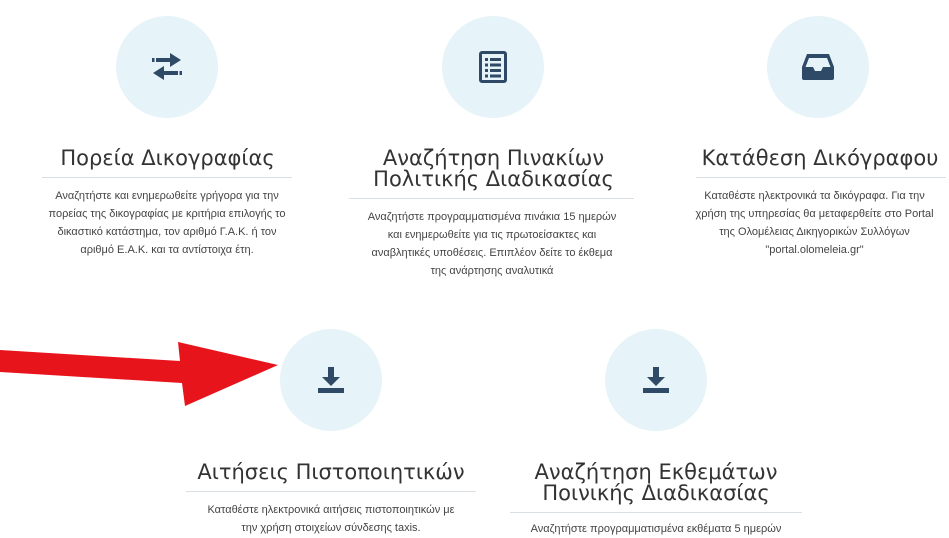 The image size is (949, 538). Describe the element at coordinates (819, 158) in the screenshot. I see `card-3-title: Κατάθεση Δικόγραφου` at that location.